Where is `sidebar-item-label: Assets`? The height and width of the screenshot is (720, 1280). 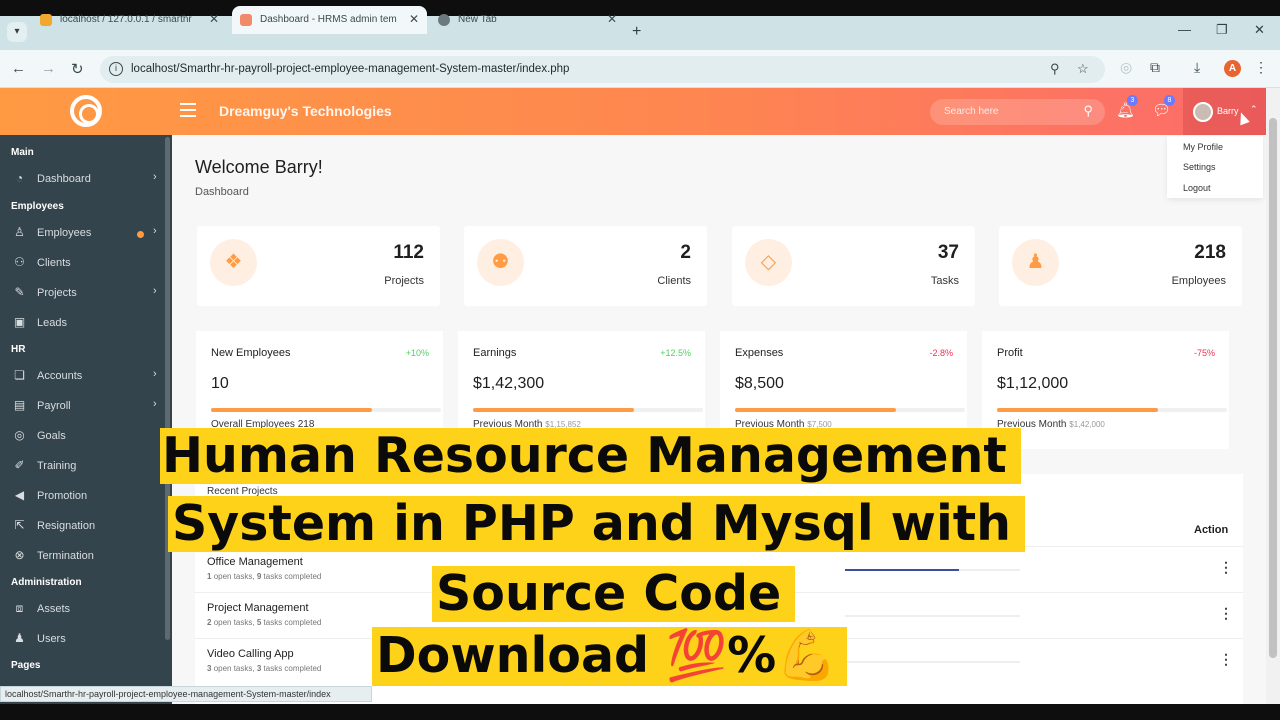 sidebar-item-label: Assets is located at coordinates (54, 609).